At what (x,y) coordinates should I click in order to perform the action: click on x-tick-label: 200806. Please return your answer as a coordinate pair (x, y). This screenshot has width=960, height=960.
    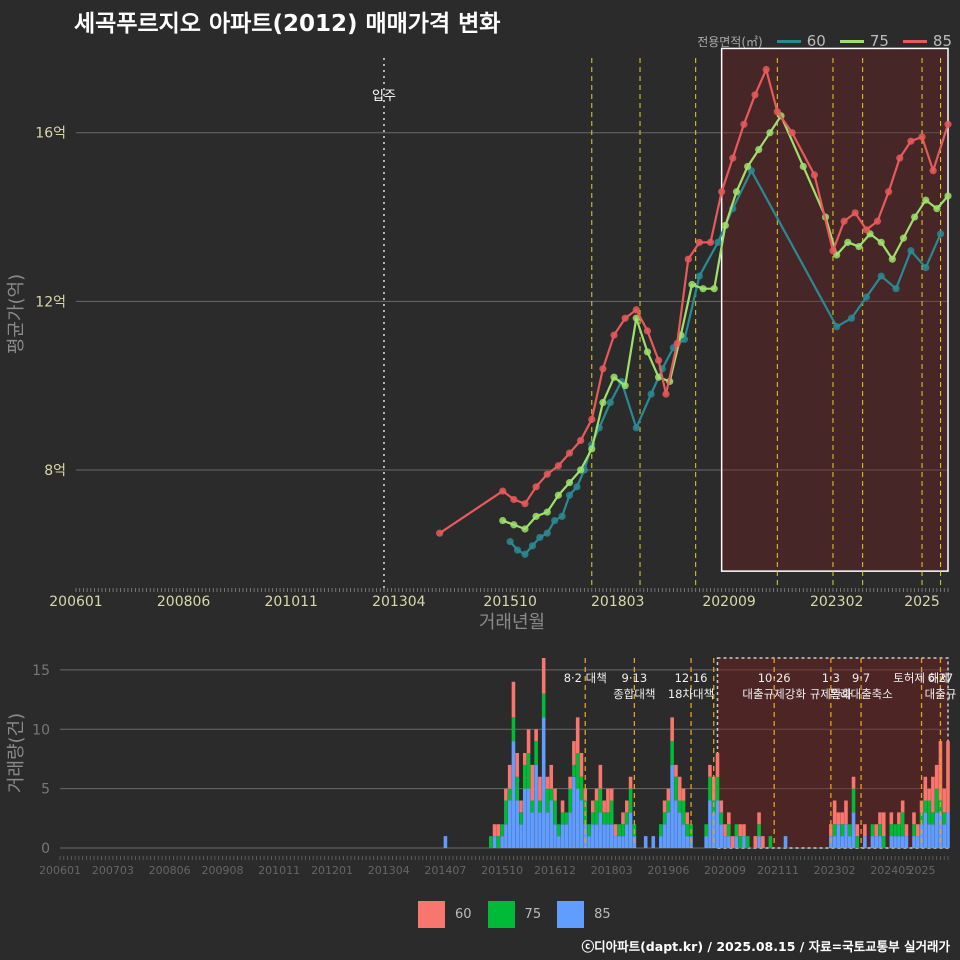
    Looking at the image, I should click on (184, 602).